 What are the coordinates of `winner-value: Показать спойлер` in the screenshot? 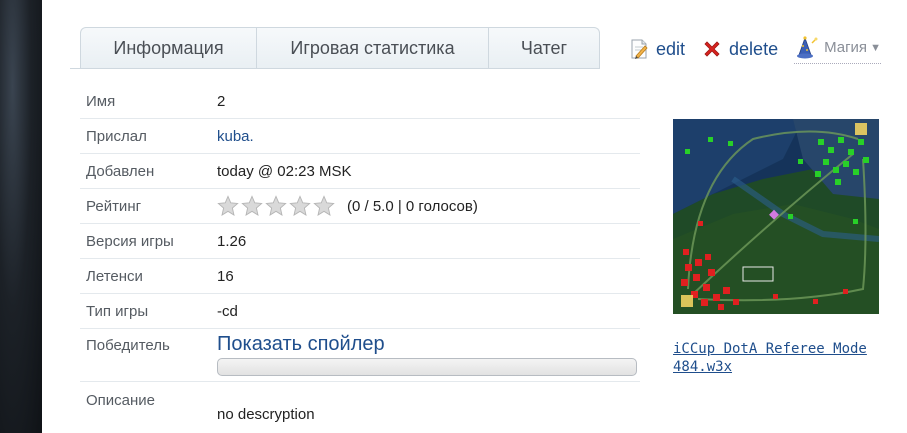 It's located at (428, 354).